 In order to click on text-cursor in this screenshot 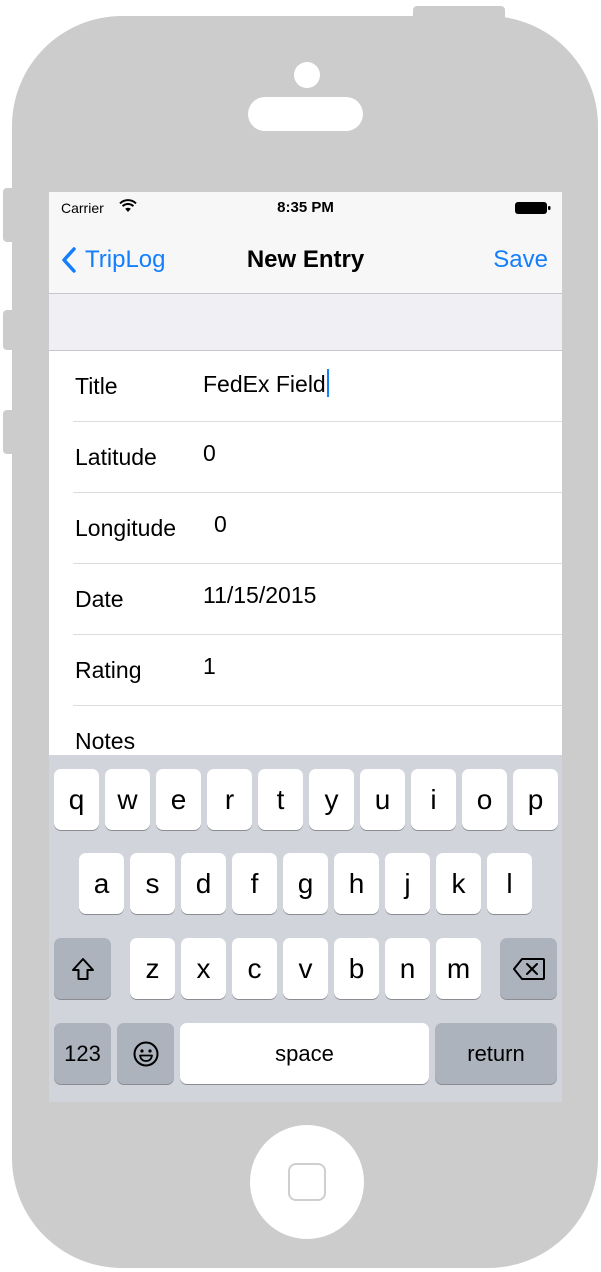, I will do `click(327, 383)`.